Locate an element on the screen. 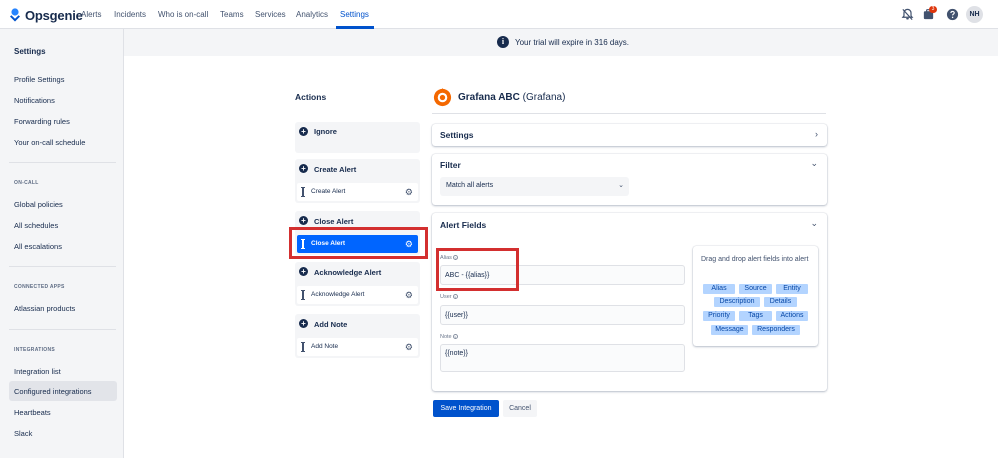 The image size is (998, 458). action-row-acknowledge-alert: Acknowledge Alert ⚙ is located at coordinates (357, 295).